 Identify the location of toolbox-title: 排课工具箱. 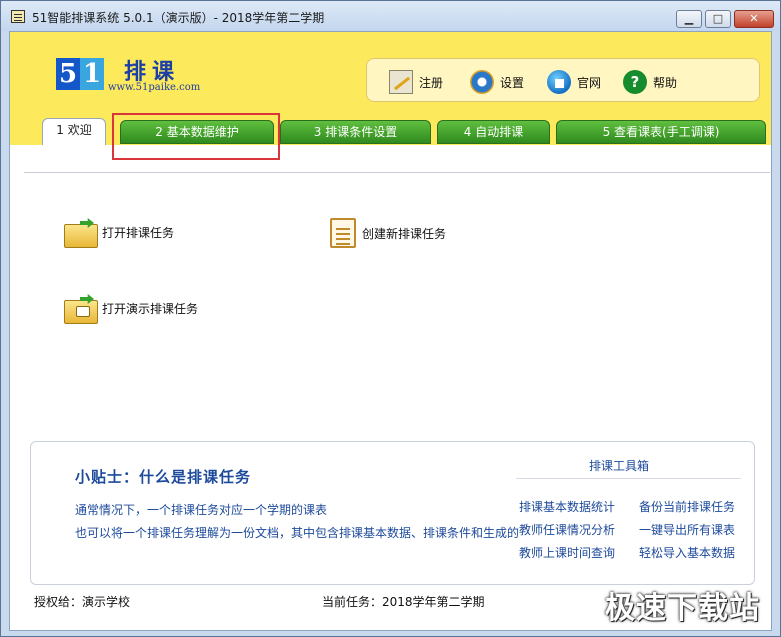
(619, 466).